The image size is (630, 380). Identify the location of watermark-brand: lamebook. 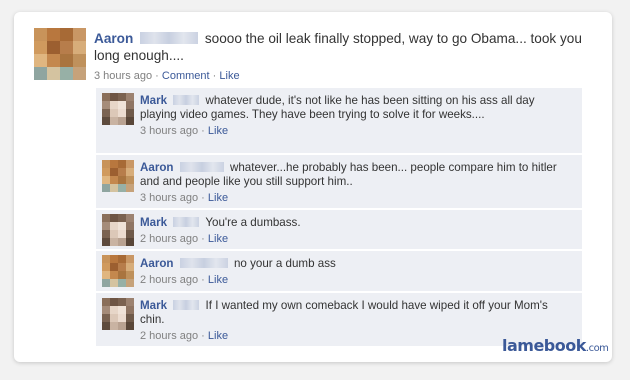
(544, 345).